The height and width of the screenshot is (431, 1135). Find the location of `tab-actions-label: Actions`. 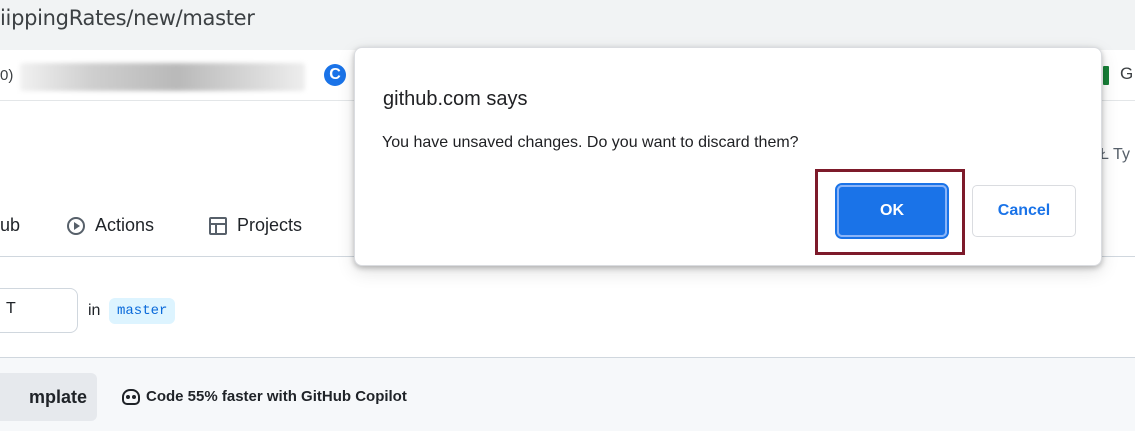

tab-actions-label: Actions is located at coordinates (125, 225).